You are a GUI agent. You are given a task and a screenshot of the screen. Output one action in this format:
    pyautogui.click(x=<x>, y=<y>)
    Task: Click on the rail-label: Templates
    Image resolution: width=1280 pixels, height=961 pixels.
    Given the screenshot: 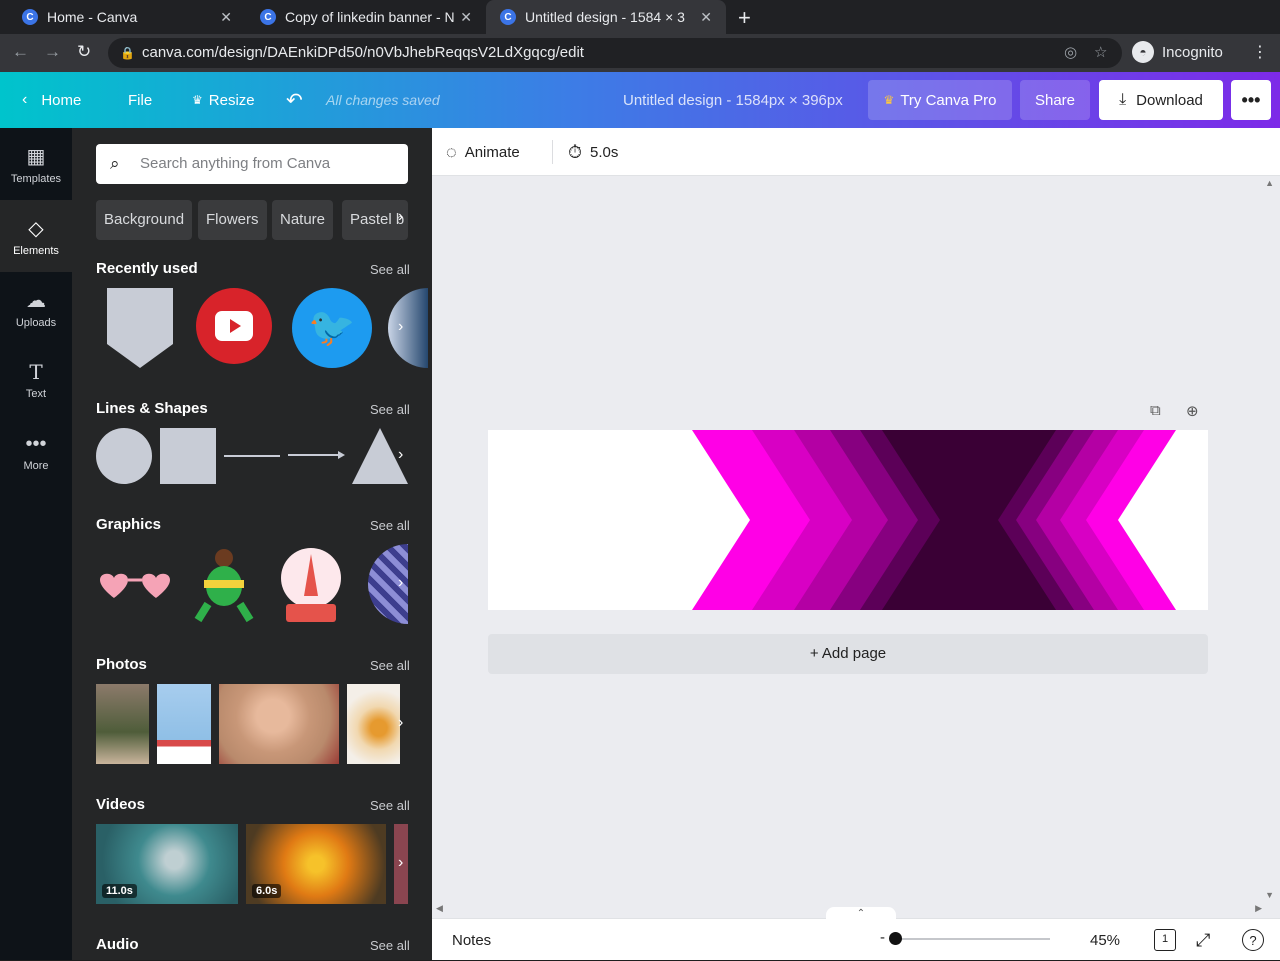 What is the action you would take?
    pyautogui.click(x=36, y=178)
    